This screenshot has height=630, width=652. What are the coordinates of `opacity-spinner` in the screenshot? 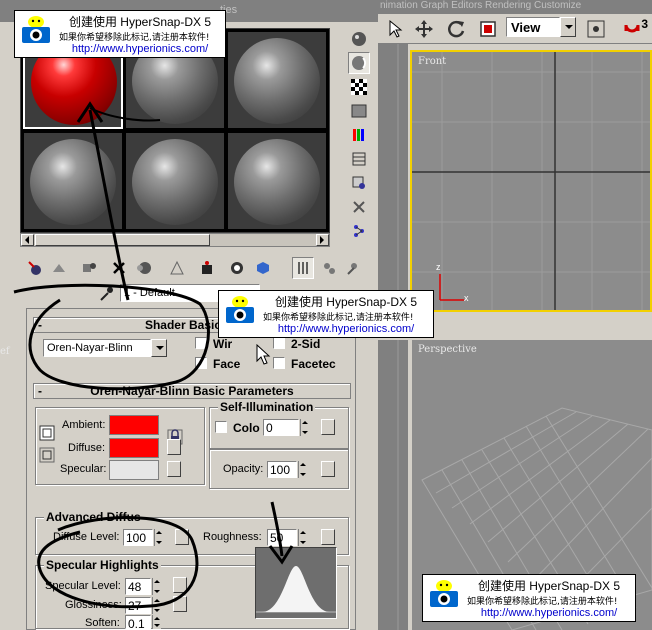 It's located at (302, 469).